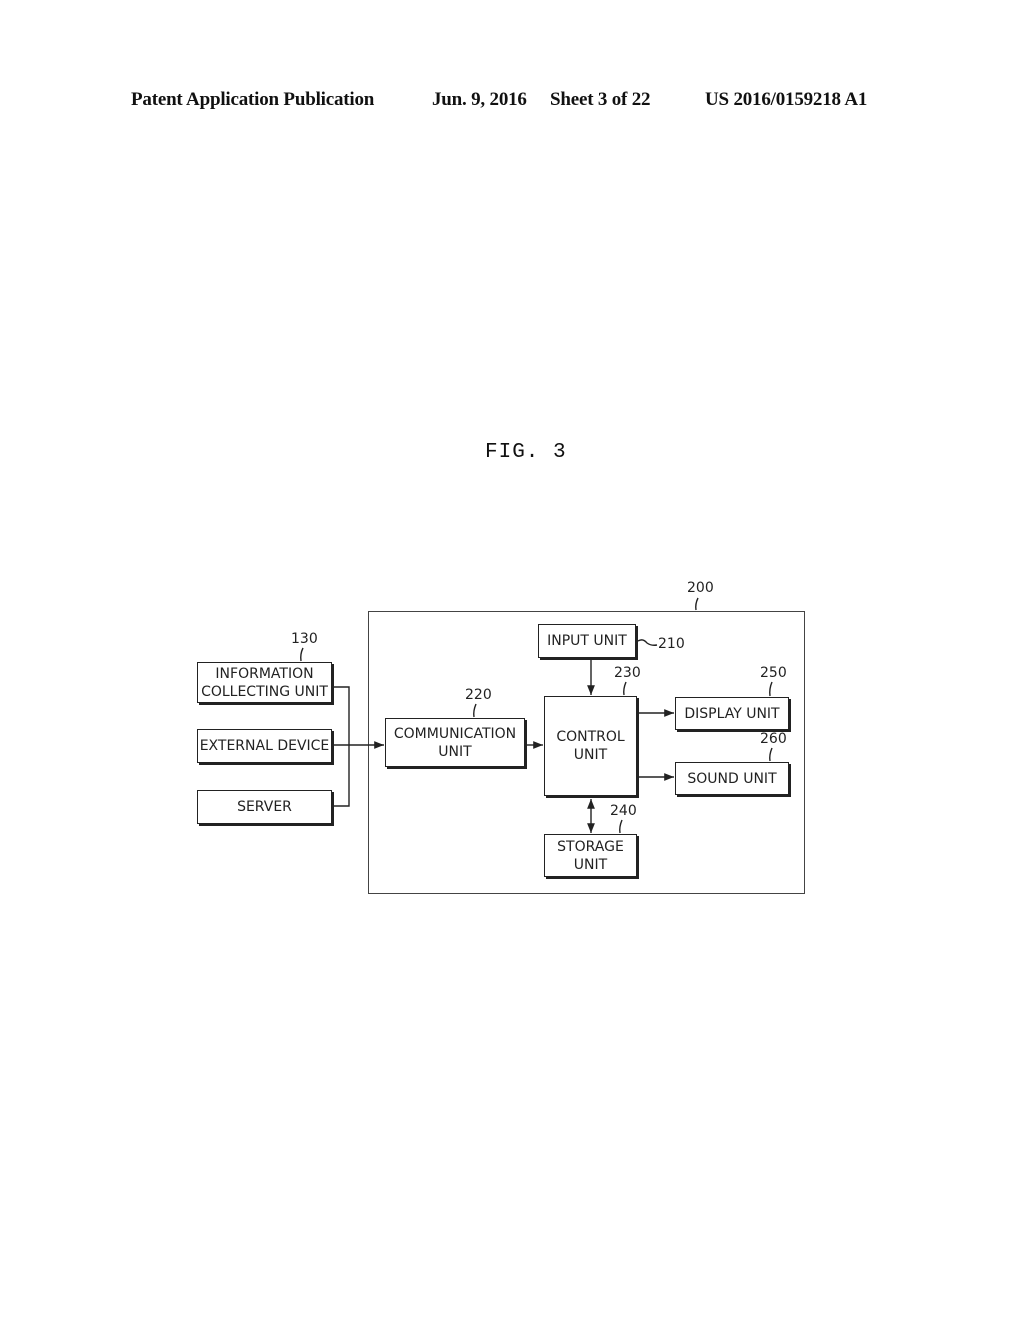 The height and width of the screenshot is (1320, 1024). What do you see at coordinates (536, 715) in the screenshot?
I see `connector-layer` at bounding box center [536, 715].